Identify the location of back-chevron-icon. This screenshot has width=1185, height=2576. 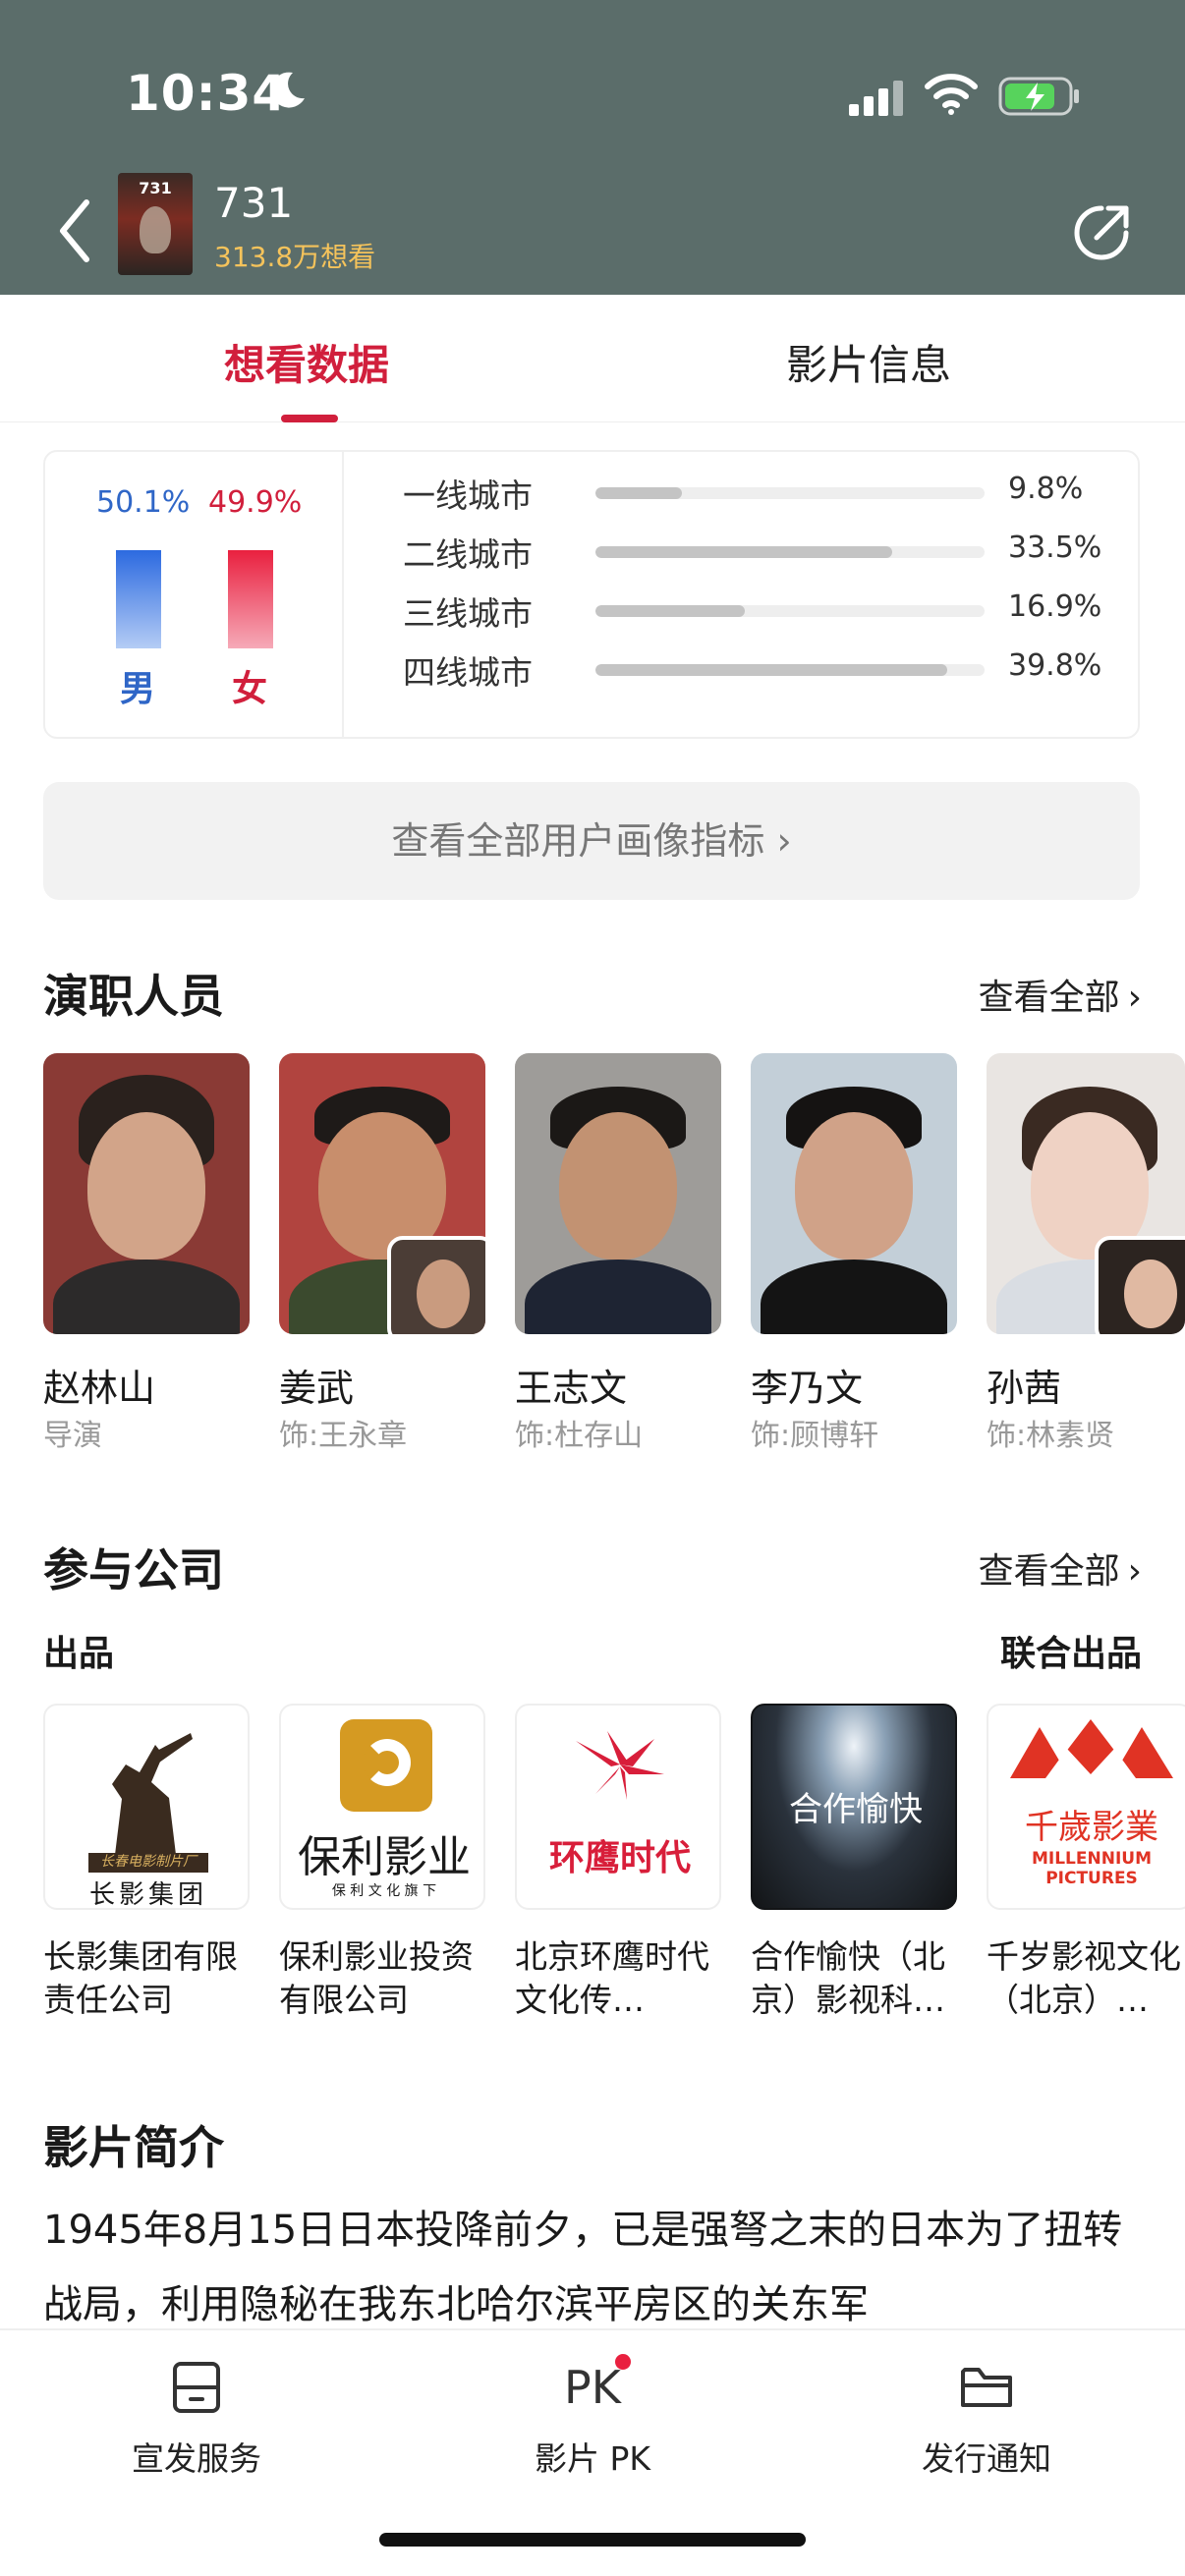
(75, 230).